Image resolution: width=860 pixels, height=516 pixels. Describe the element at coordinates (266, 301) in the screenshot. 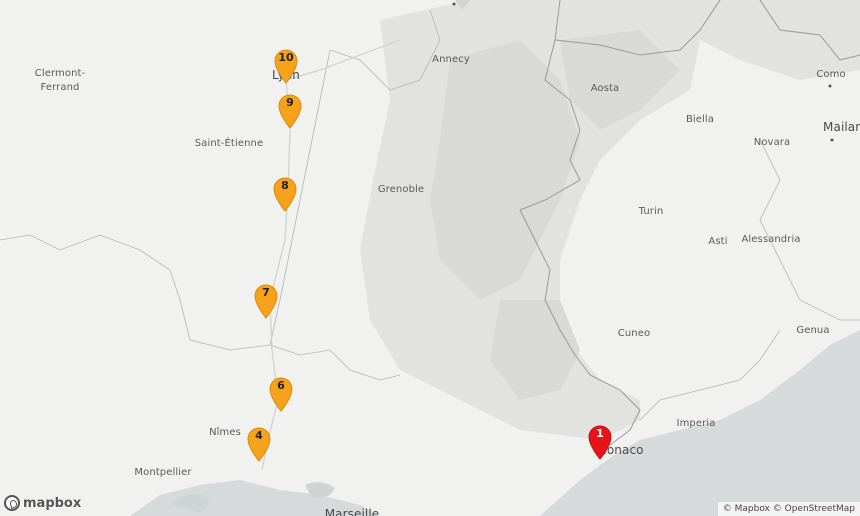

I see `map-marker-7: 7` at that location.